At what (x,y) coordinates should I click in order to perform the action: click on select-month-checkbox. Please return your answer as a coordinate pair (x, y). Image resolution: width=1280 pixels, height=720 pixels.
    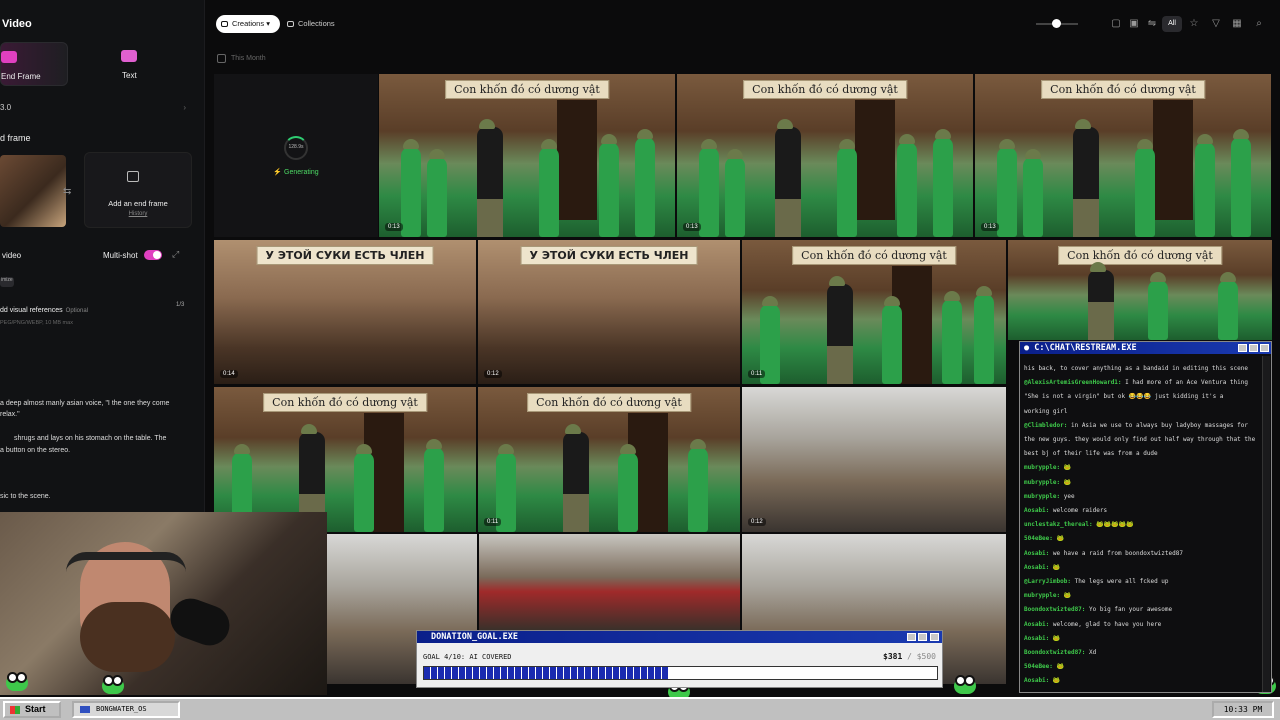
    Looking at the image, I should click on (221, 58).